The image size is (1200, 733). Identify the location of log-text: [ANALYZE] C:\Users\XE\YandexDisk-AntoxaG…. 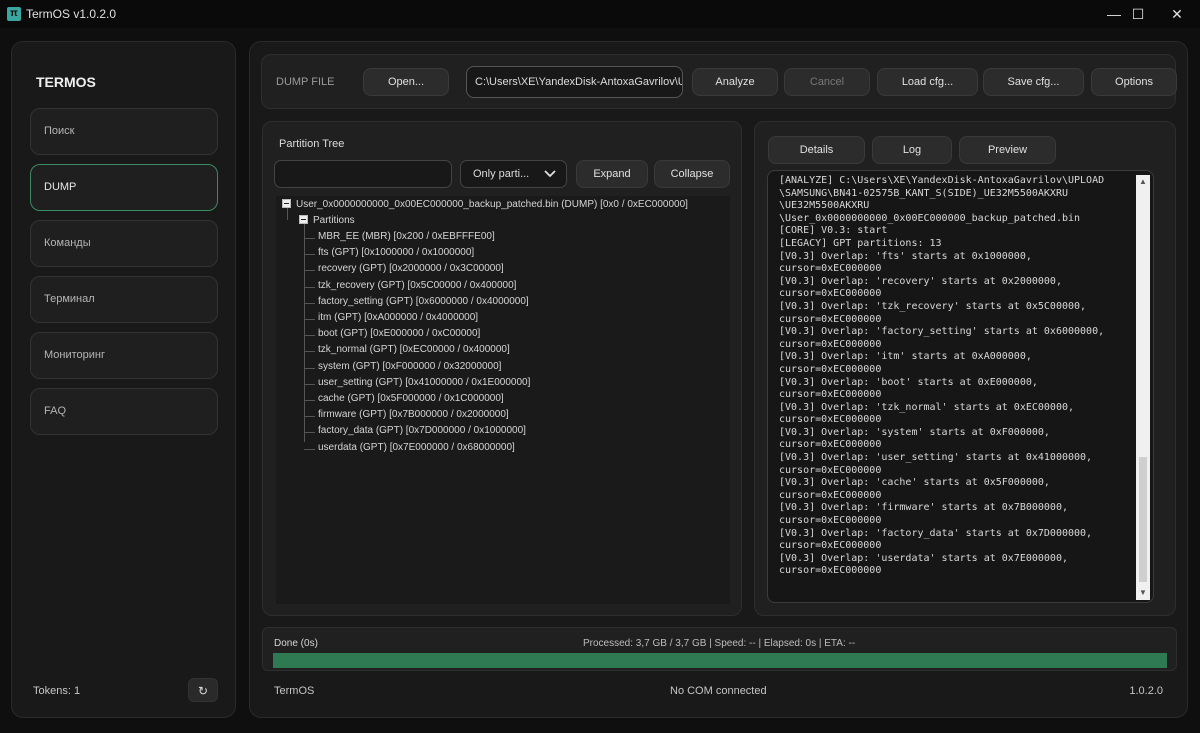
(942, 376).